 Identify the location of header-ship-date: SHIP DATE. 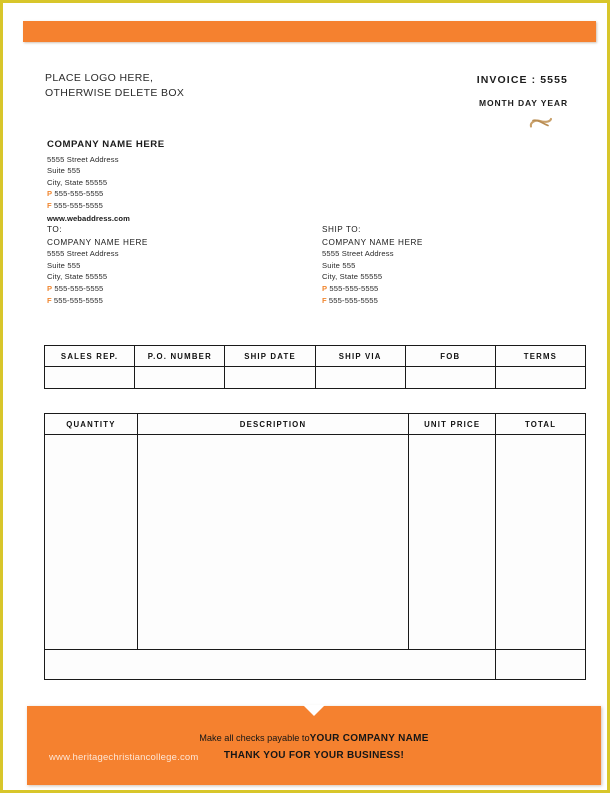
(270, 356).